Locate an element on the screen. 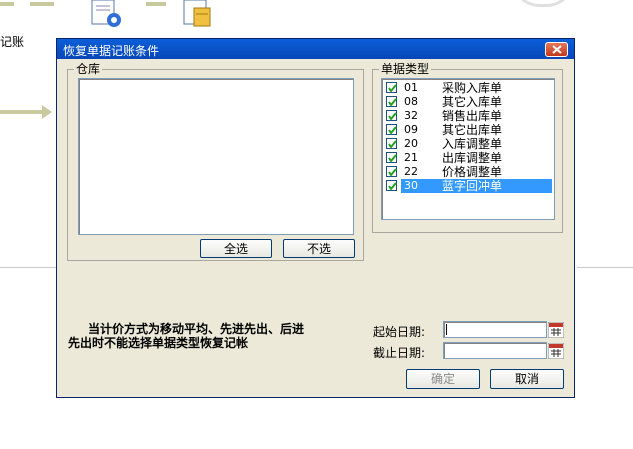 The width and height of the screenshot is (633, 449). doc-type-name: 销售出库单 is located at coordinates (472, 116).